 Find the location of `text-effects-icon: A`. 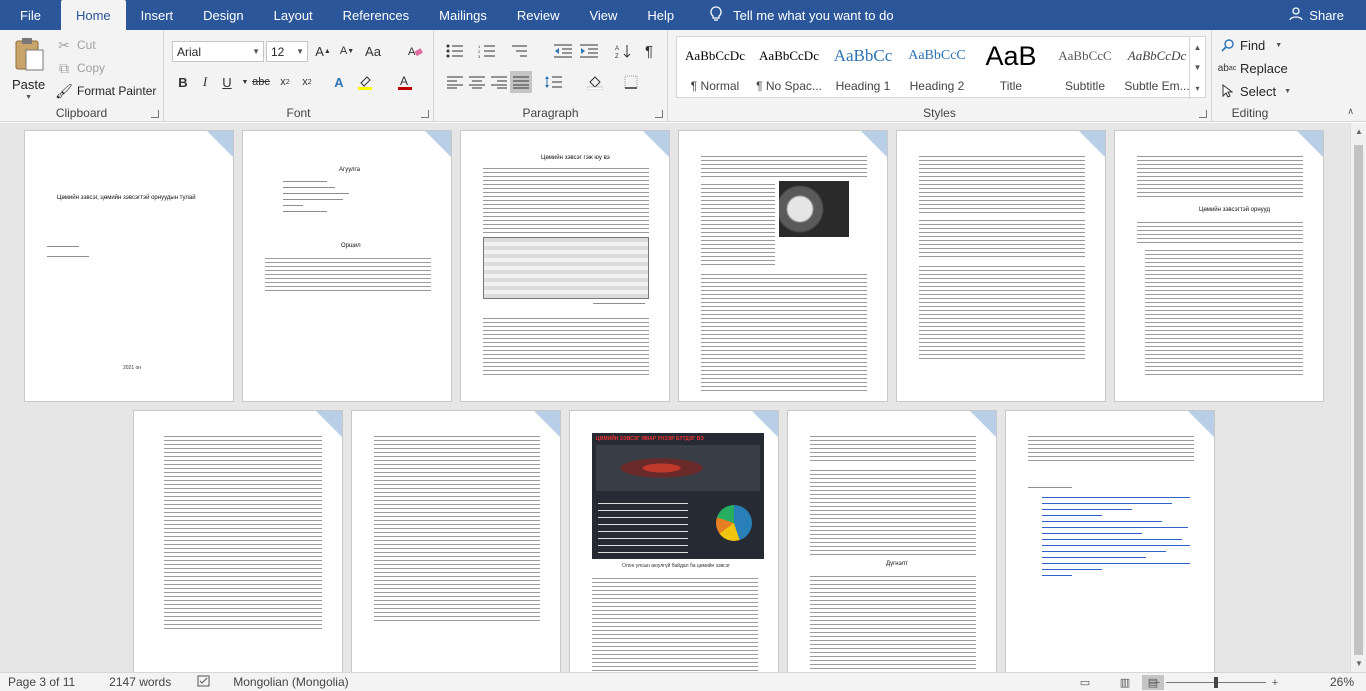

text-effects-icon: A is located at coordinates (339, 82).